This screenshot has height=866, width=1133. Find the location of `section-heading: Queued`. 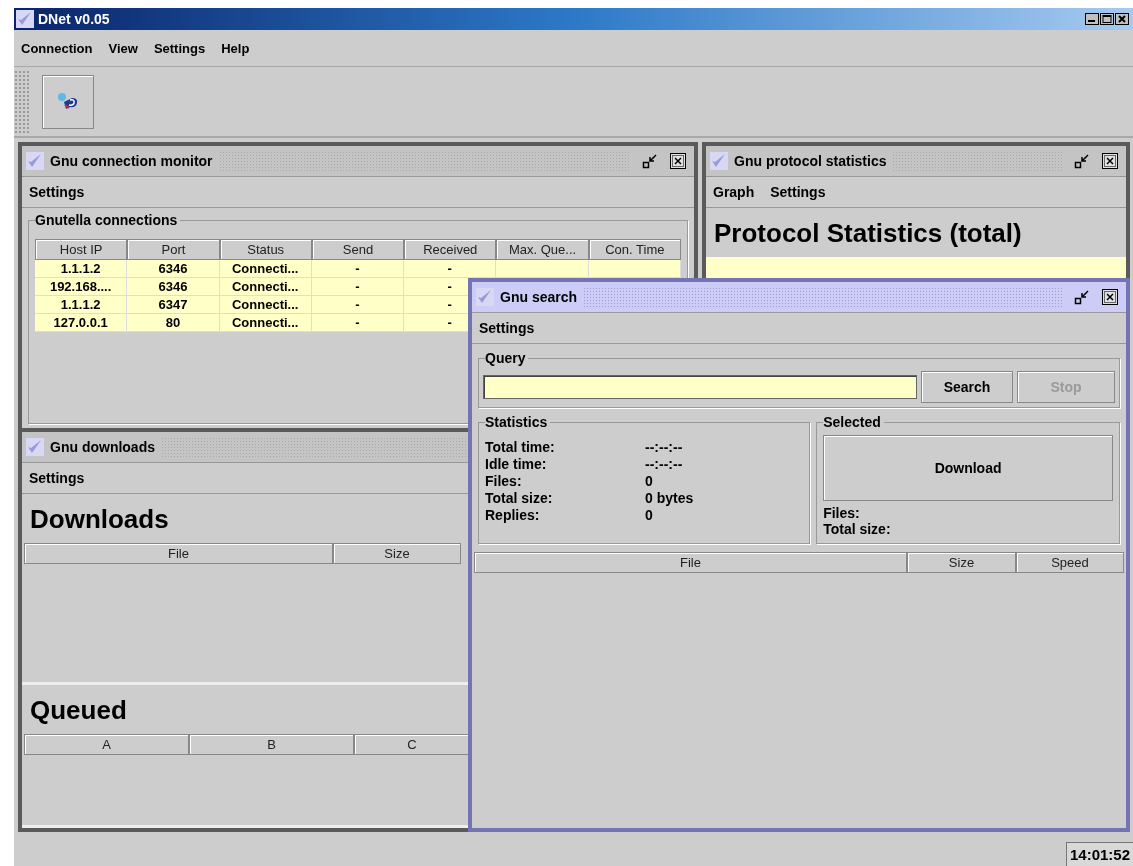

section-heading: Queued is located at coordinates (78, 711).